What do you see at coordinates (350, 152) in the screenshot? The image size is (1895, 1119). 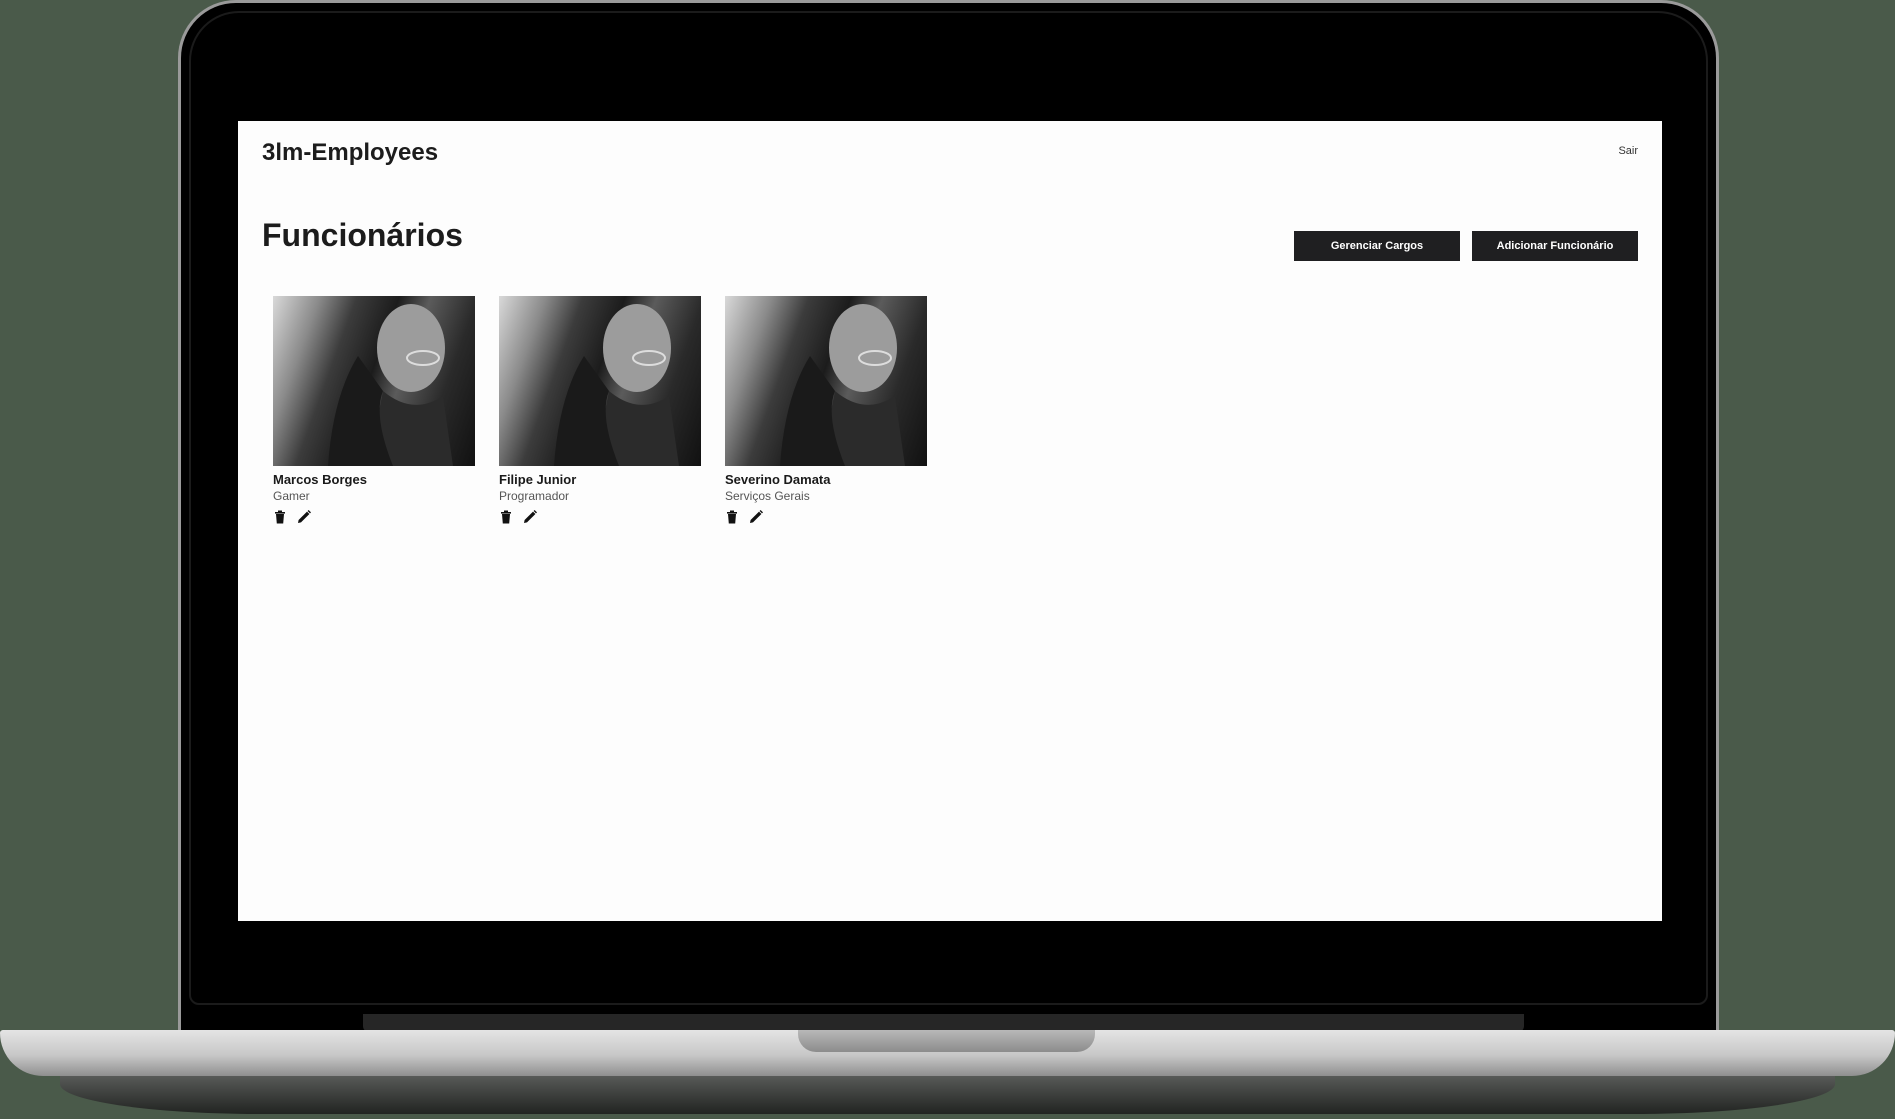 I see `app-brand: 3lm-Employees` at bounding box center [350, 152].